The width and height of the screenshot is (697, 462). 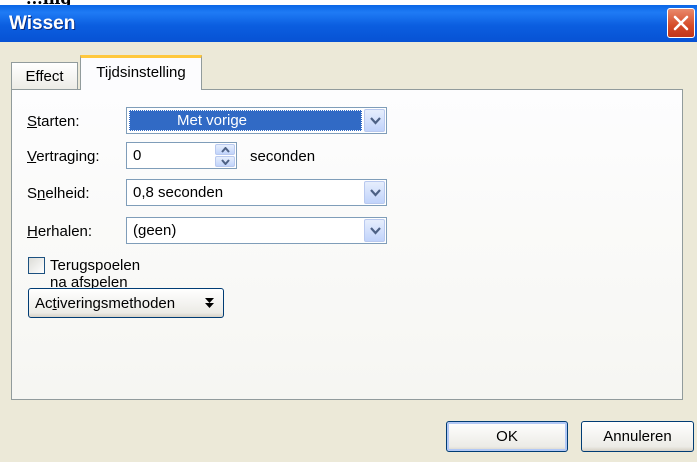 I want to click on spin-down-button, so click(x=225, y=161).